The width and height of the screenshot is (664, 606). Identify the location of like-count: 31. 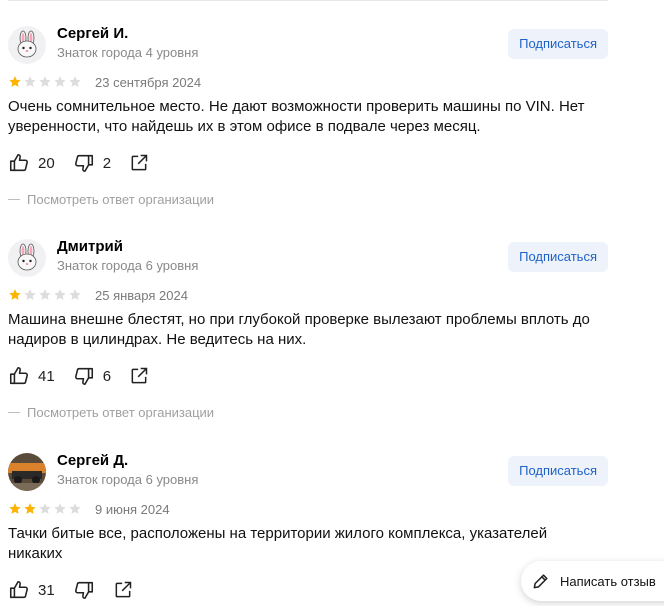
(46, 590).